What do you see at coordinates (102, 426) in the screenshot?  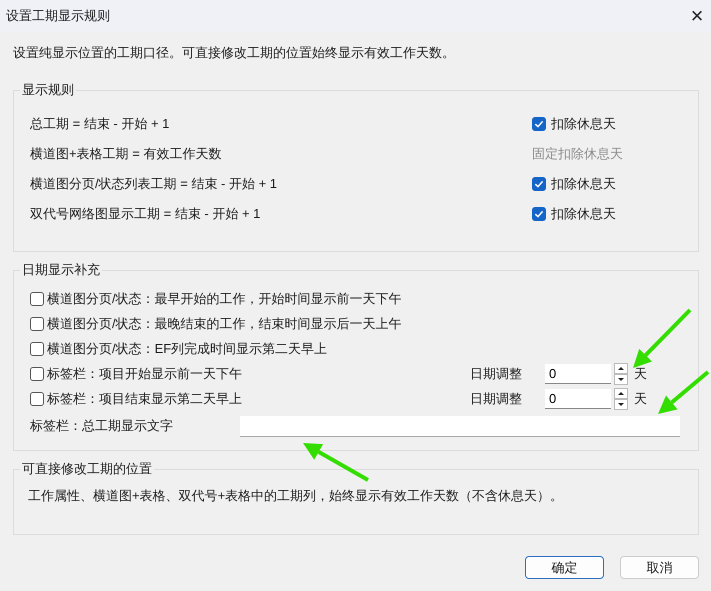 I see `field-label: 标签栏：总工期显示文字` at bounding box center [102, 426].